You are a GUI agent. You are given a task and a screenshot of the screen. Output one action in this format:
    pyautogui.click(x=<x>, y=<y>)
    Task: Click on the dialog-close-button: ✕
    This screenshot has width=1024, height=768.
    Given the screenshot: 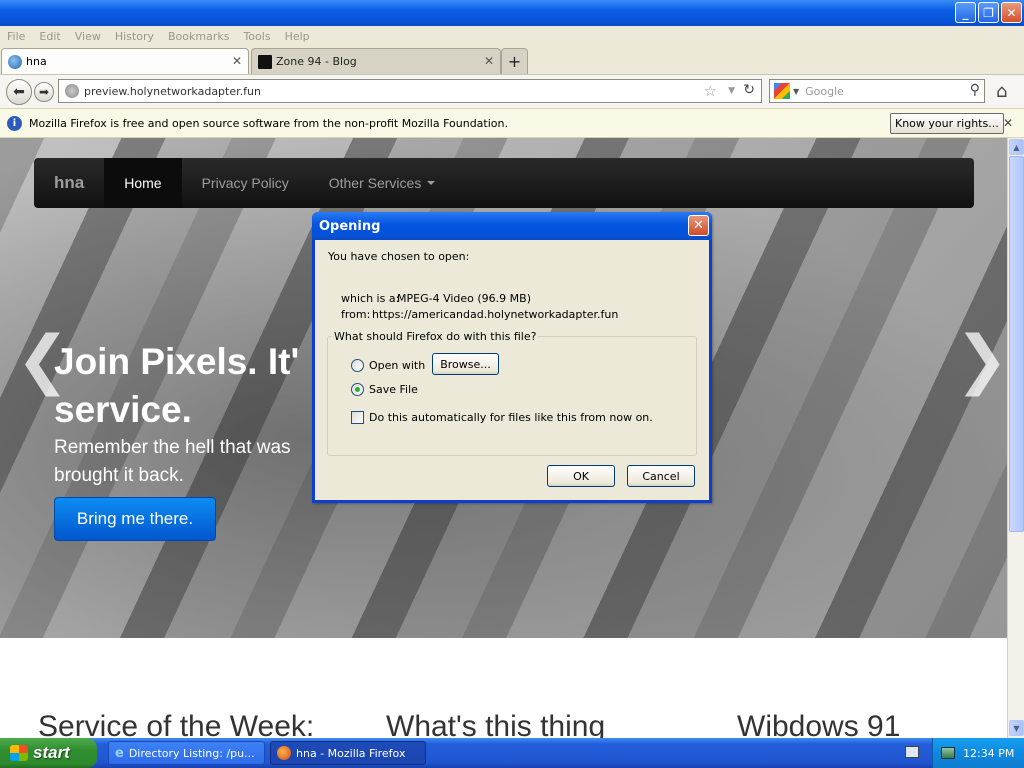 What is the action you would take?
    pyautogui.click(x=698, y=225)
    